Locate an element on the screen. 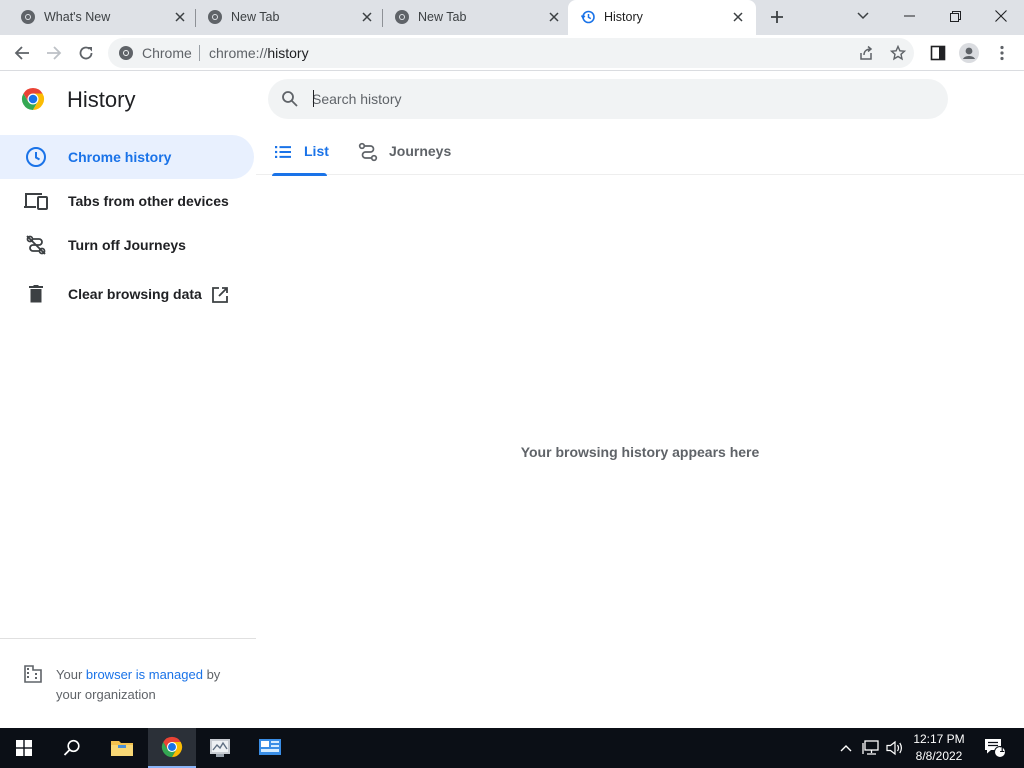 This screenshot has height=768, width=1024. network-icon is located at coordinates (870, 747).